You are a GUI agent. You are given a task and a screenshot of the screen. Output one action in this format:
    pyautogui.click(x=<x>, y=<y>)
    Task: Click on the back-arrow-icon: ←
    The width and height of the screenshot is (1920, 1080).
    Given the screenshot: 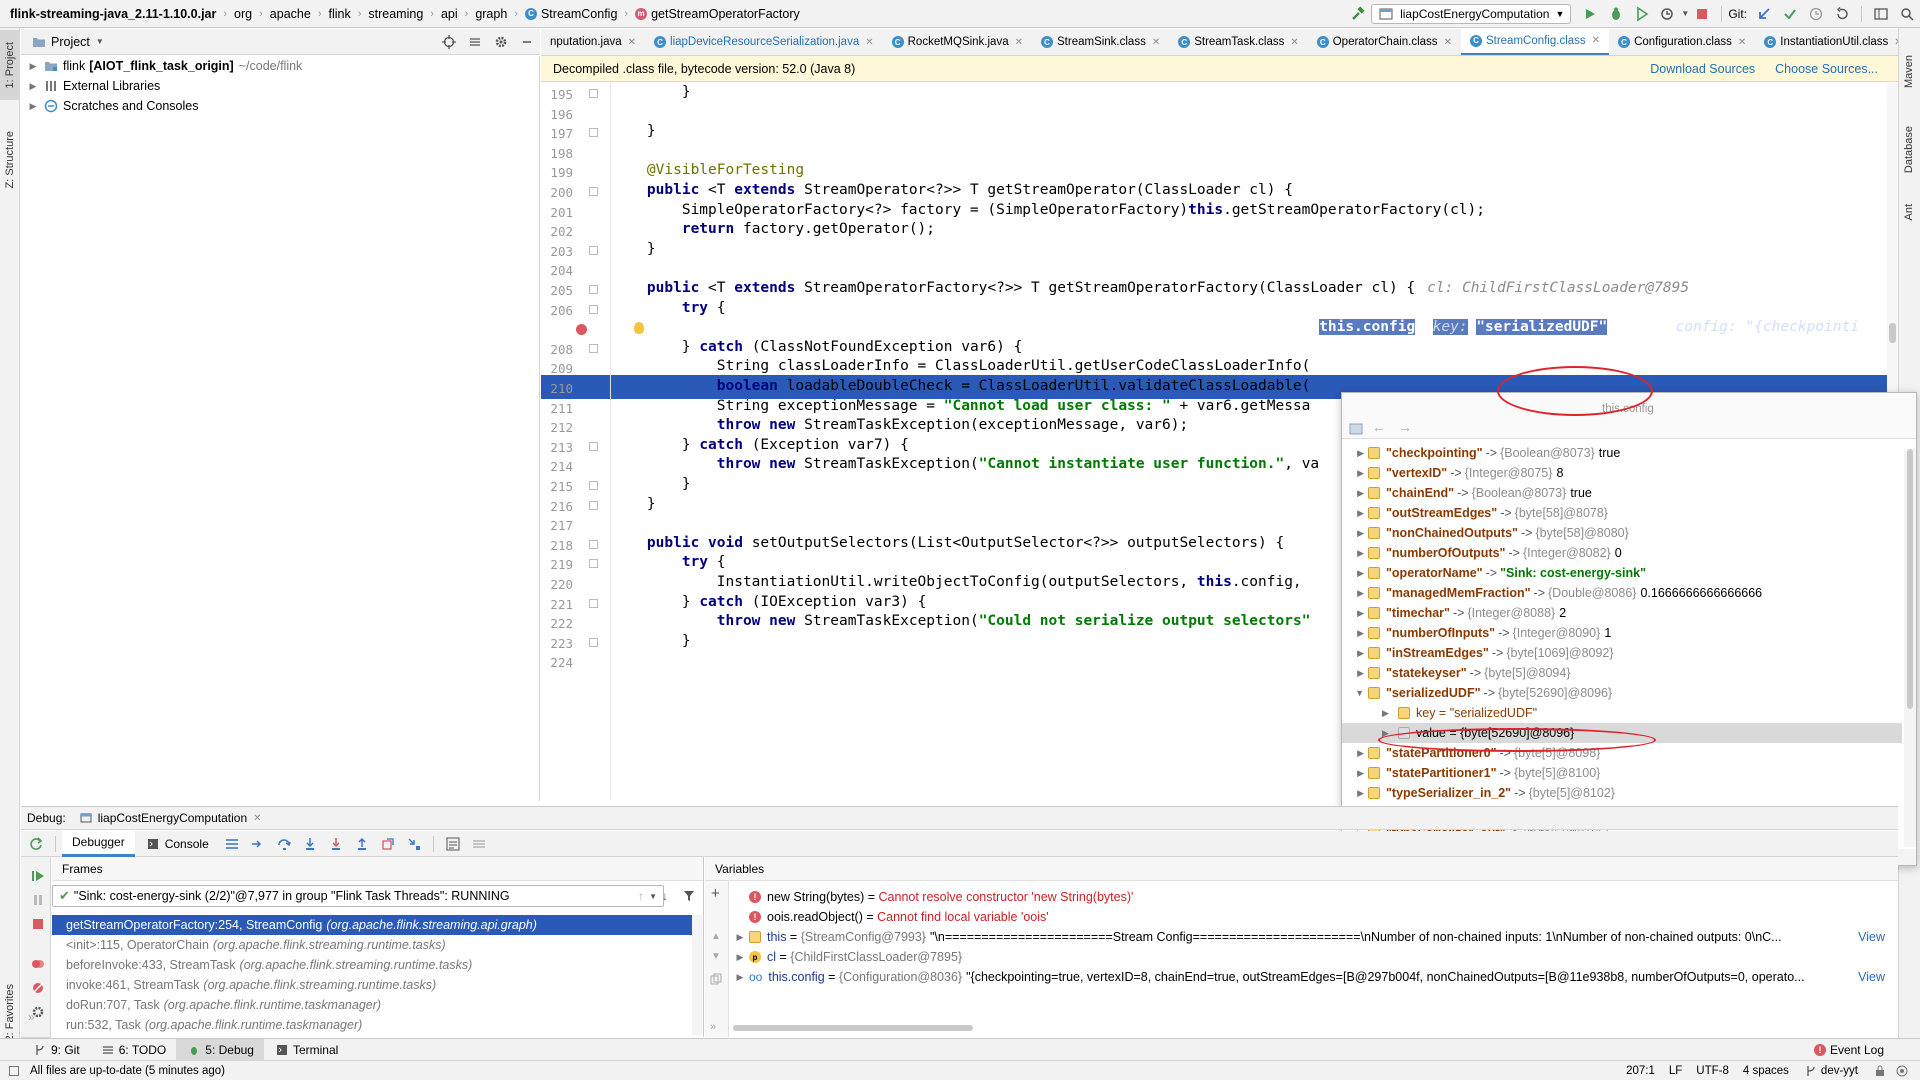 What is the action you would take?
    pyautogui.click(x=1379, y=427)
    